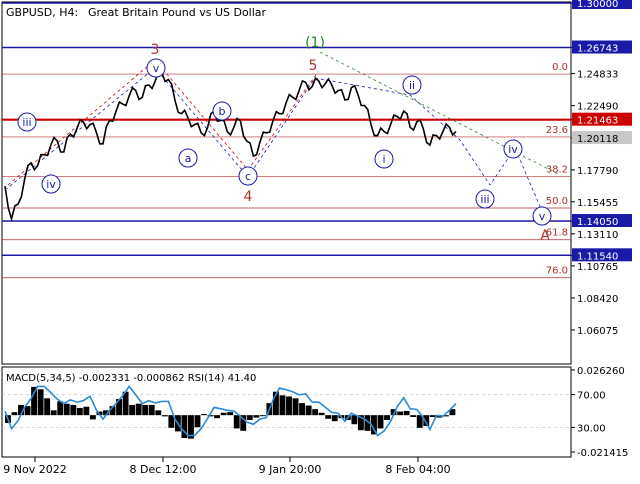 Image resolution: width=640 pixels, height=484 pixels. I want to click on fib-label: 38.2, so click(557, 170).